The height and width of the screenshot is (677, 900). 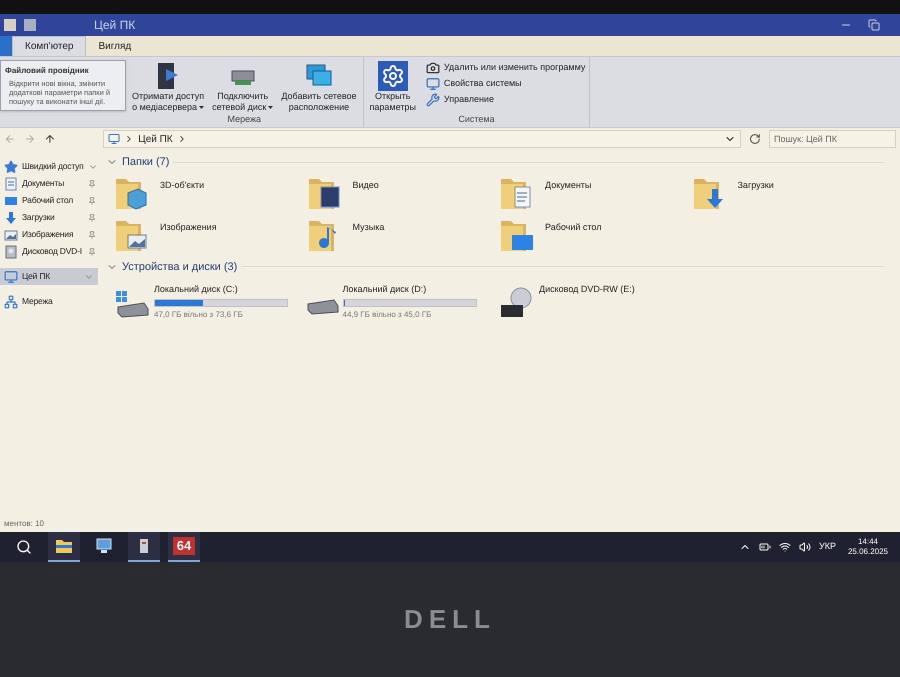 I want to click on ribbon-tab: Комп'ютер, so click(x=49, y=46).